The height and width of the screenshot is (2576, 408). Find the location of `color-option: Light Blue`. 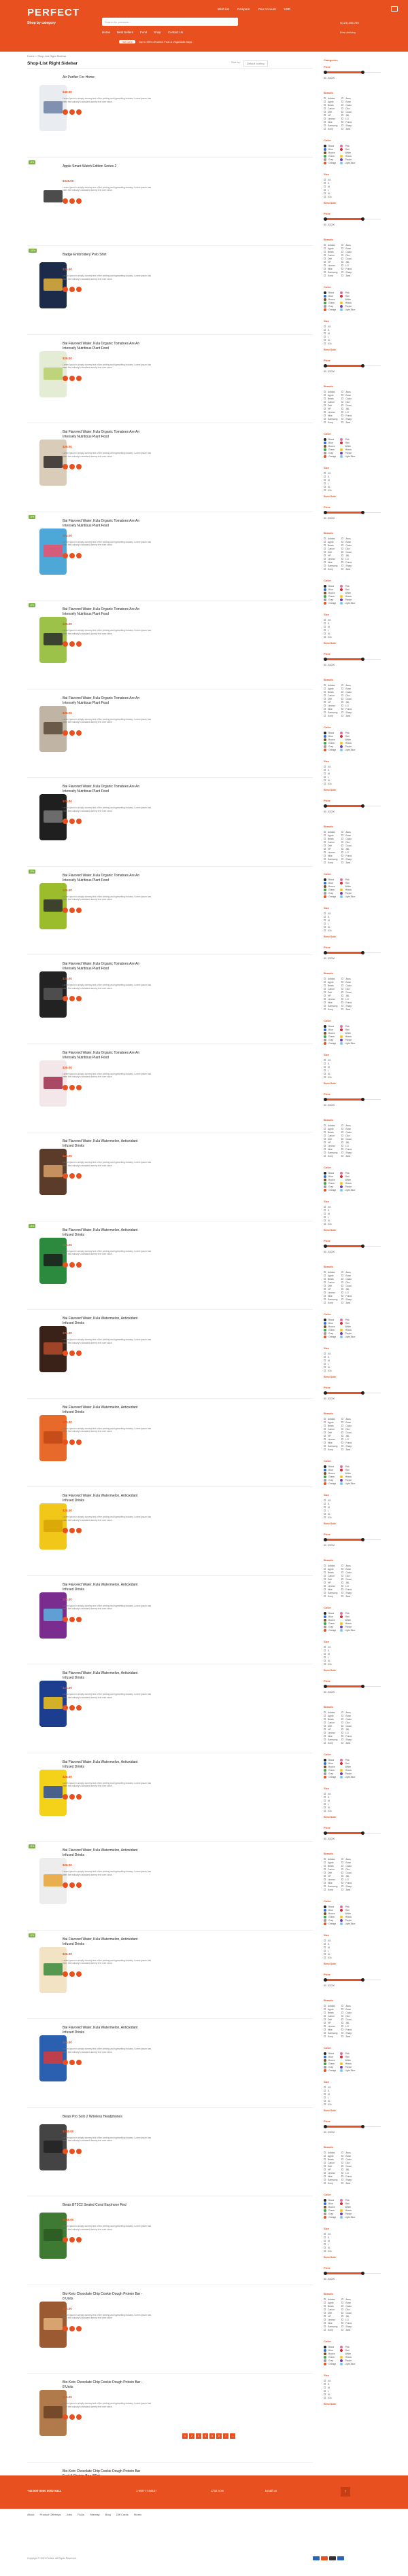

color-option: Light Blue is located at coordinates (348, 897).